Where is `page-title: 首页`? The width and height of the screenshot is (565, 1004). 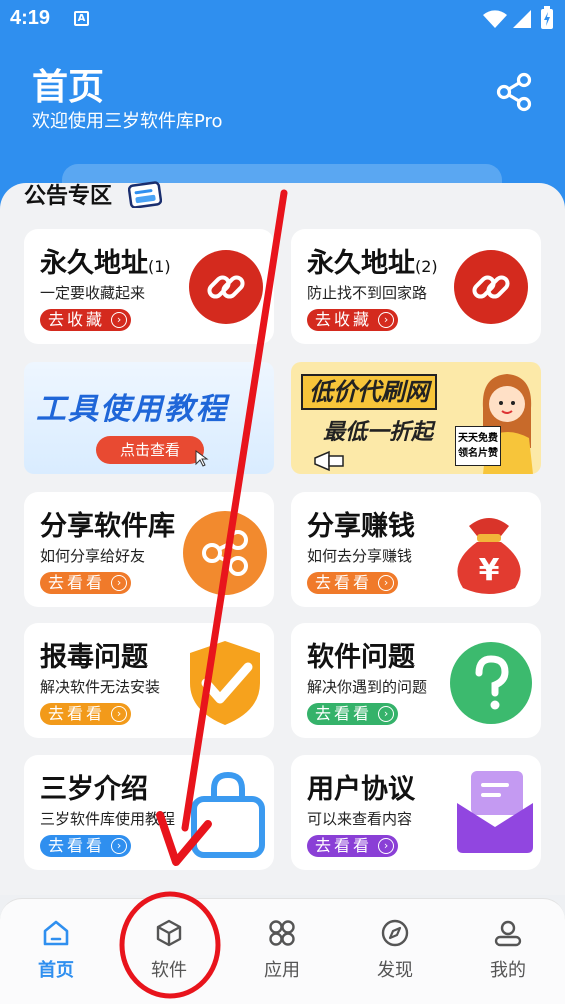
page-title: 首页 is located at coordinates (68, 87).